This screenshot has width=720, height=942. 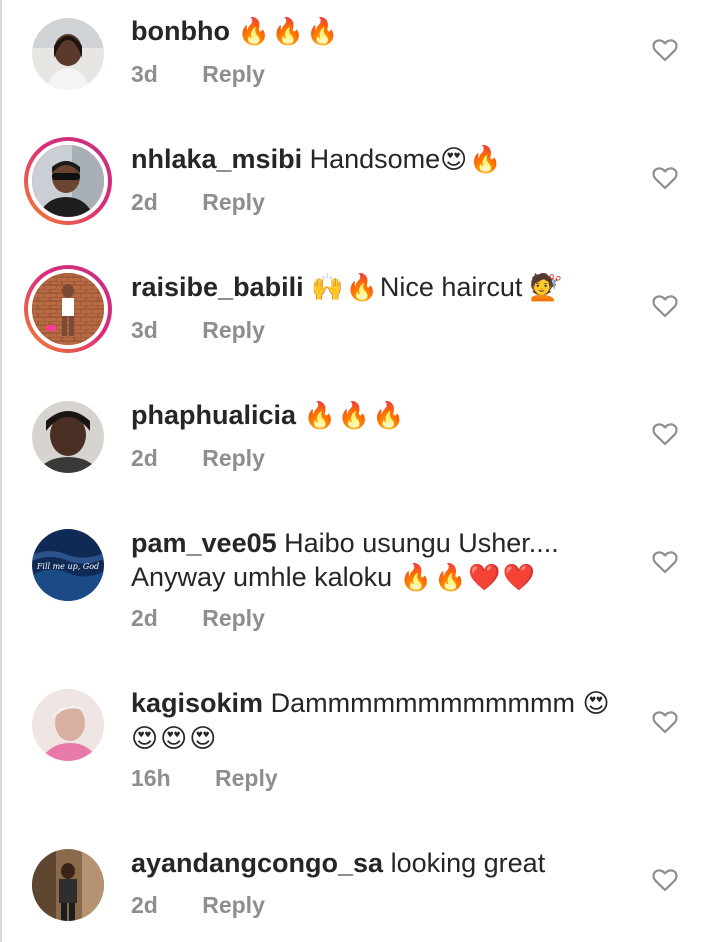 What do you see at coordinates (472, 160) in the screenshot?
I see `comment-emoji: 😍🔥` at bounding box center [472, 160].